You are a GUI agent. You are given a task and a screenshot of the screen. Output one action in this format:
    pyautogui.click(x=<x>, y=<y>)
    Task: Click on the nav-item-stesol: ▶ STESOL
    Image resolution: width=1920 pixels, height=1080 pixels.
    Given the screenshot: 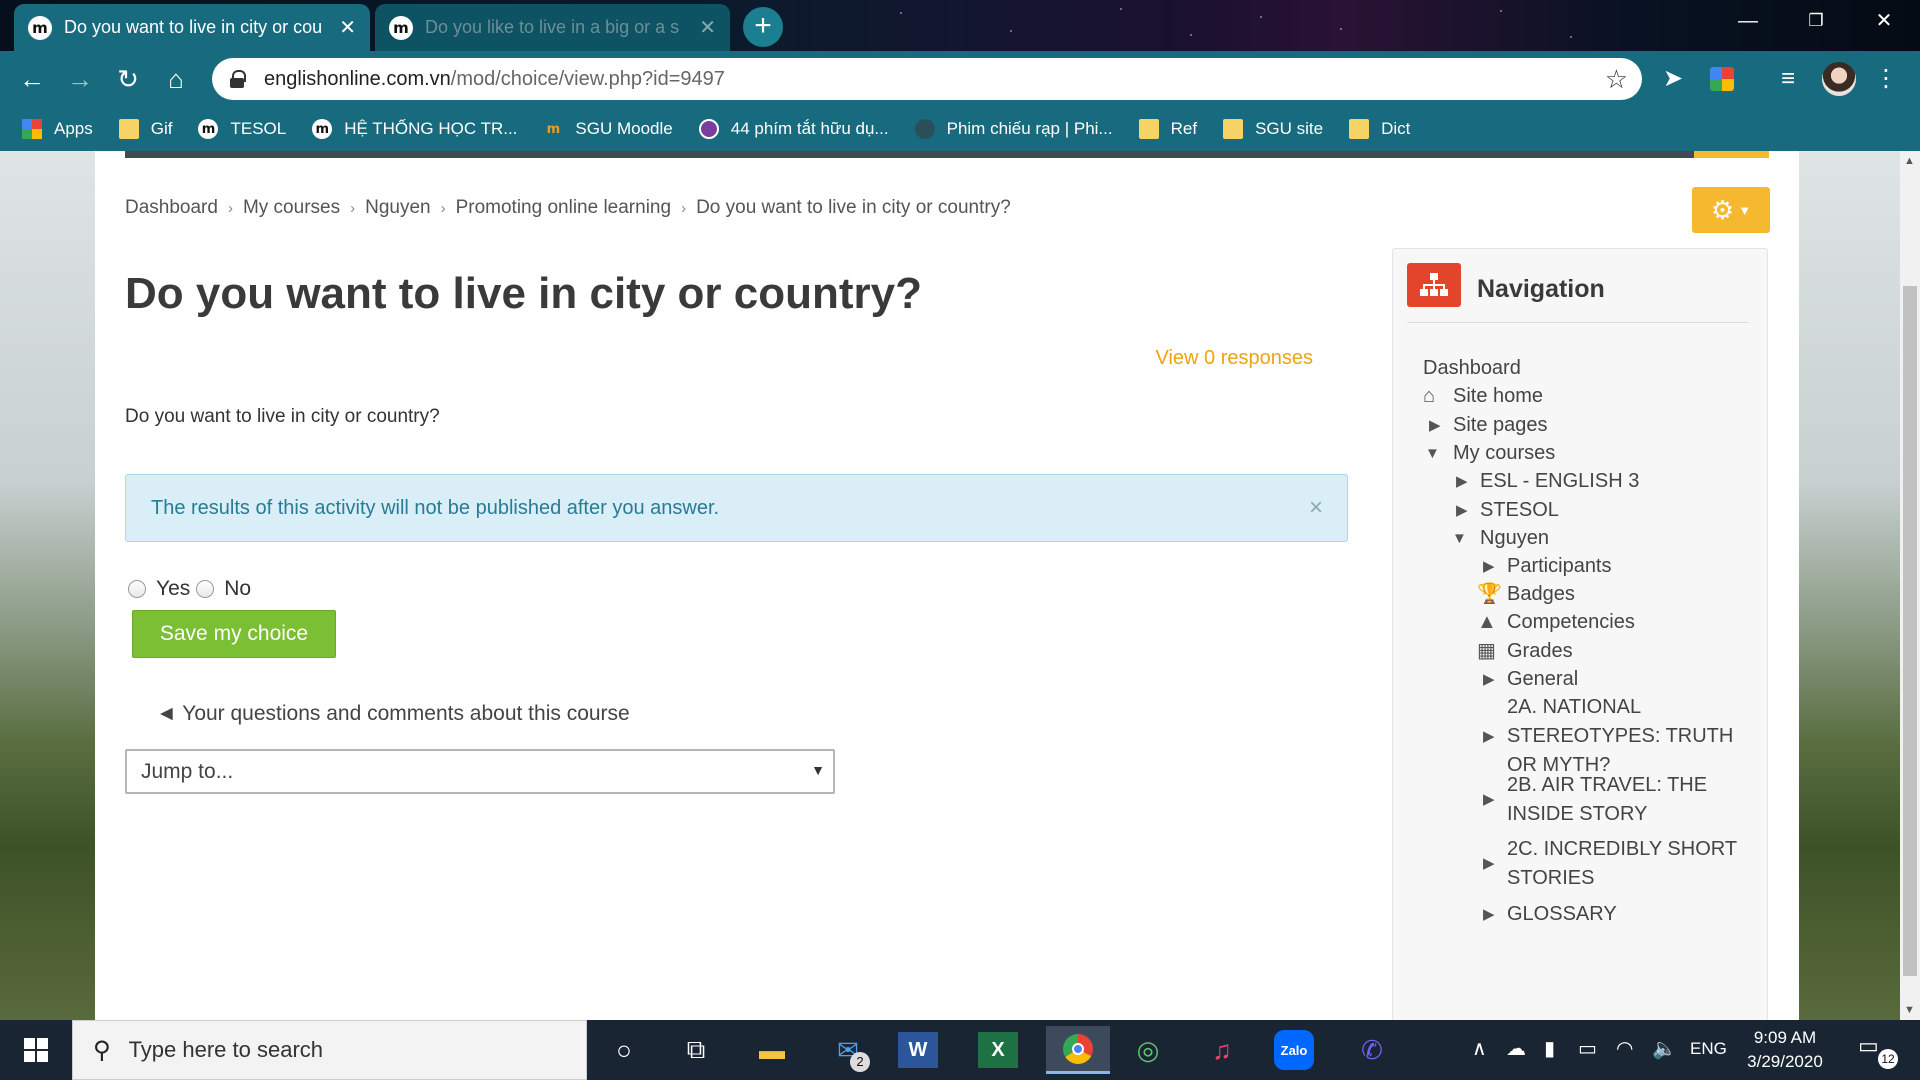 What is the action you would take?
    pyautogui.click(x=1507, y=510)
    